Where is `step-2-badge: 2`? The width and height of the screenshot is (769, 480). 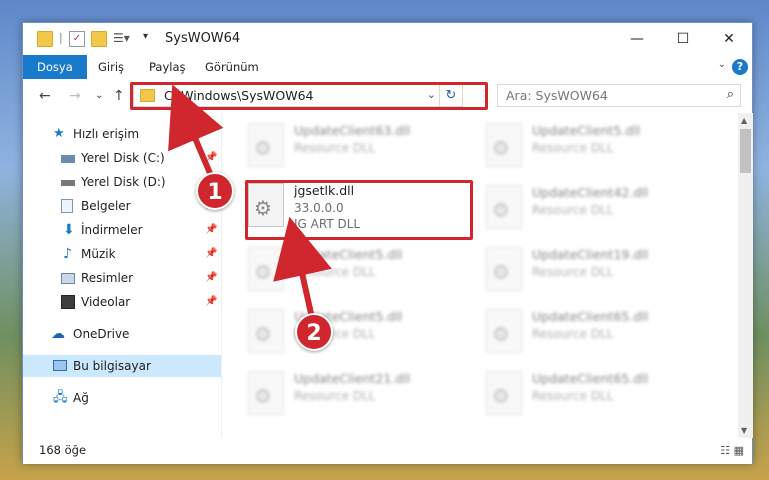 step-2-badge: 2 is located at coordinates (314, 332).